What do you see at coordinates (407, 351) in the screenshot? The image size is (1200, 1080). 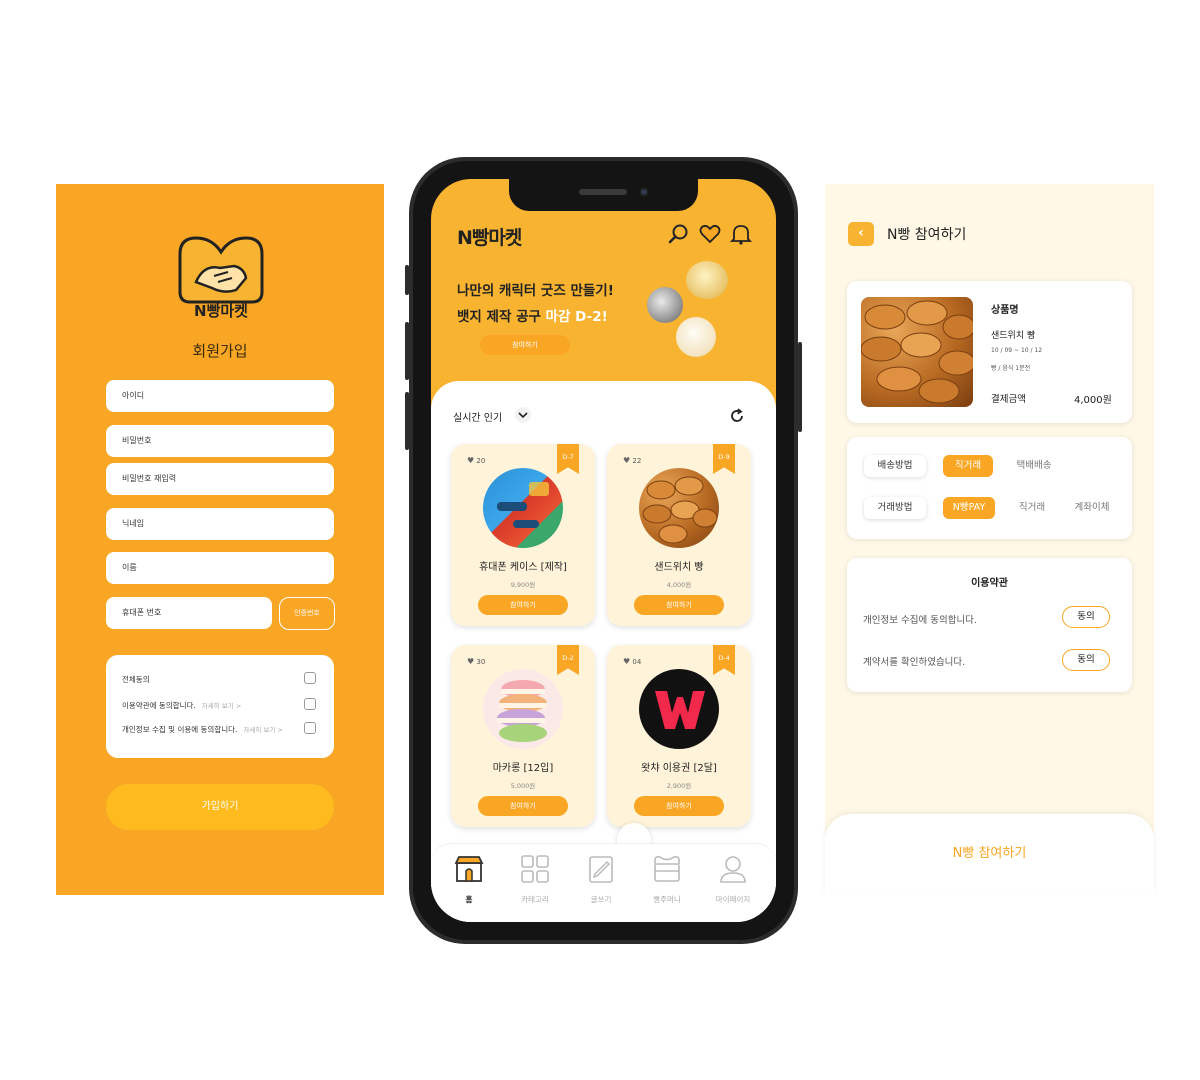 I see `volume-up-button` at bounding box center [407, 351].